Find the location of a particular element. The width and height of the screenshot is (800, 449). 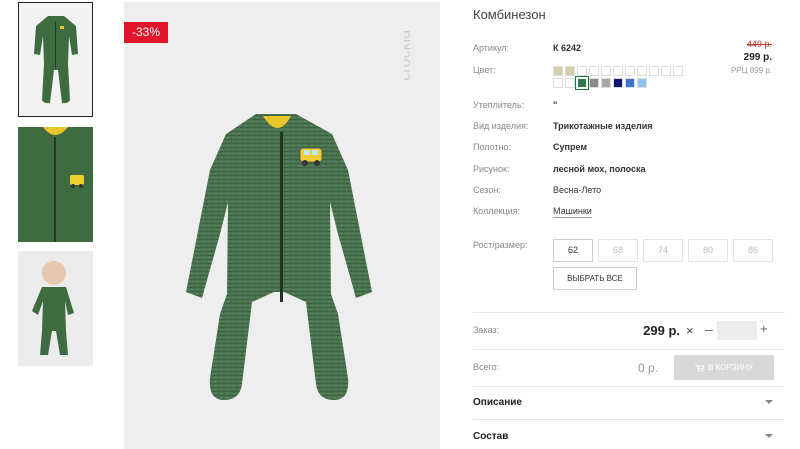

total-value: 0 р. is located at coordinates (647, 368).